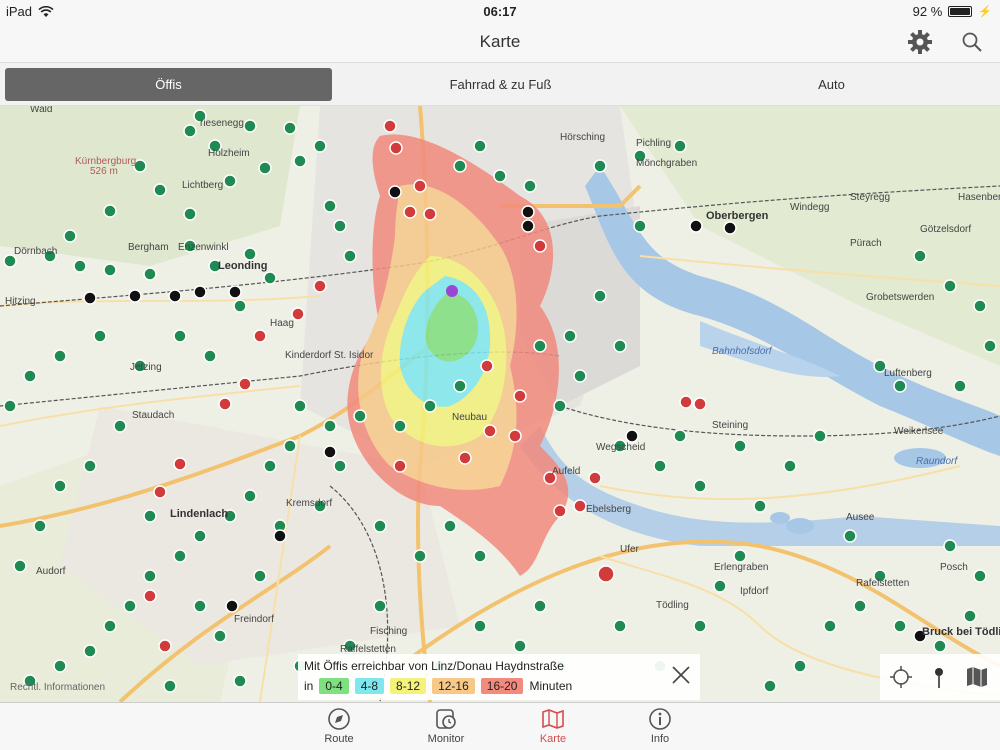 The width and height of the screenshot is (1000, 750). Describe the element at coordinates (453, 686) in the screenshot. I see `legend-chip-12-16: 12-16` at that location.